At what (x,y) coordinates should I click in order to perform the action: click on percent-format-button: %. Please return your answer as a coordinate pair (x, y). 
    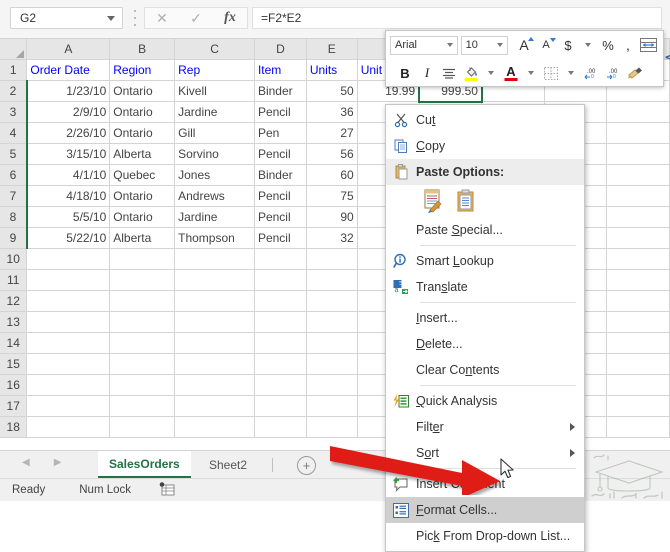
    Looking at the image, I should click on (608, 45).